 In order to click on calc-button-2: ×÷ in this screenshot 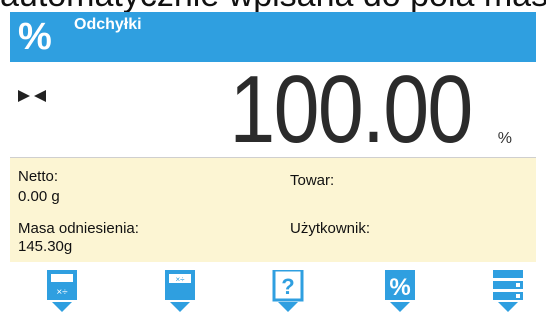, I will do `click(180, 292)`.